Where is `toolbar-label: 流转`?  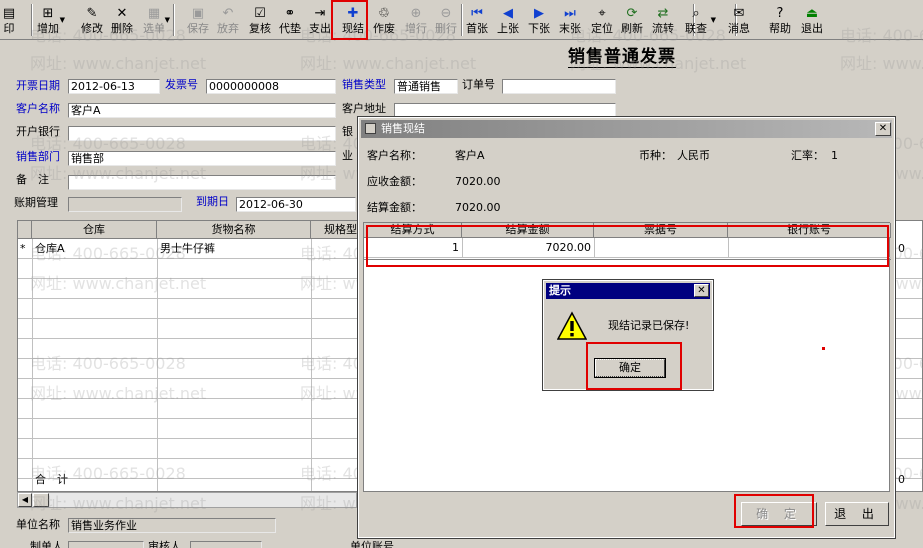
toolbar-label: 流转 is located at coordinates (663, 28).